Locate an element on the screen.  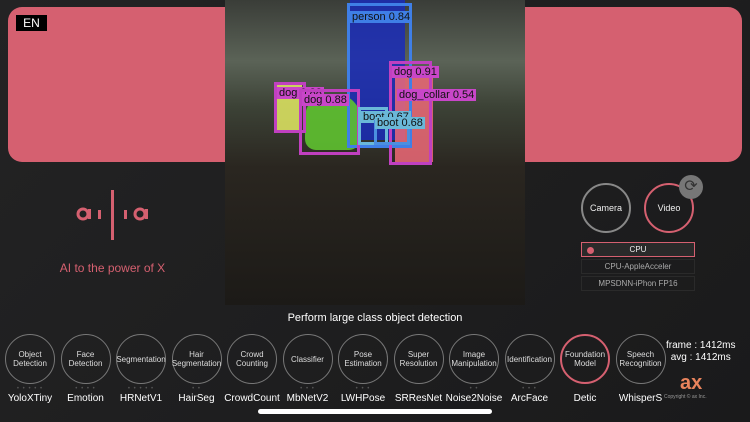
device-option-cpu: CPU is located at coordinates (638, 249).